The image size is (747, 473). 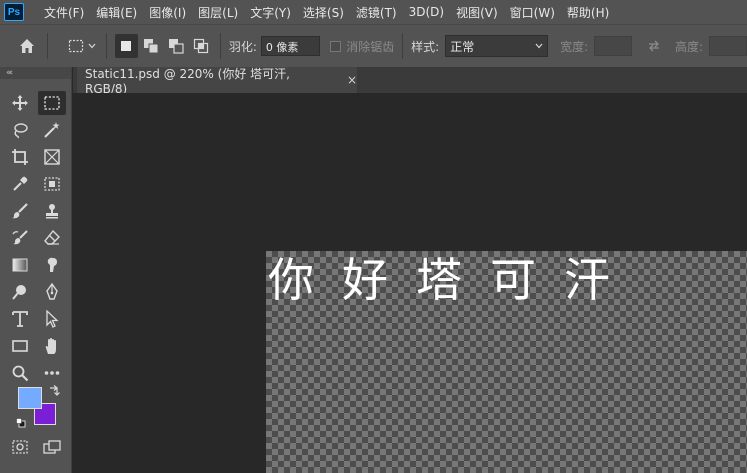 What do you see at coordinates (167, 12) in the screenshot?
I see `menu-image: 图像(I)` at bounding box center [167, 12].